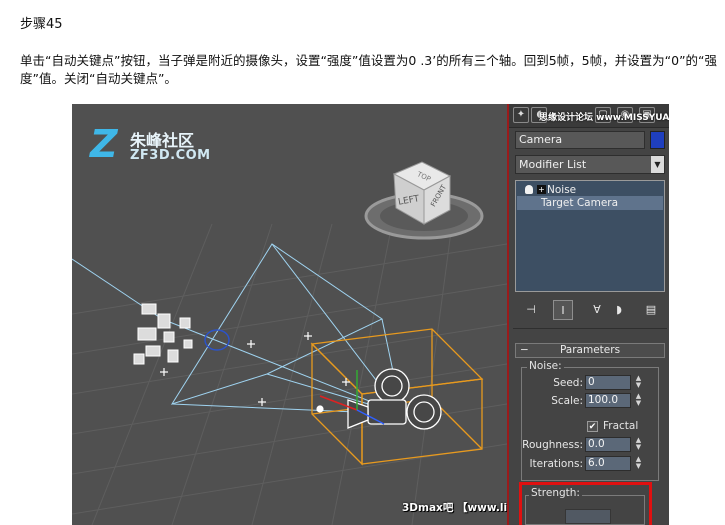 The height and width of the screenshot is (525, 725). What do you see at coordinates (170, 155) in the screenshot?
I see `logo-name-en: ZF3D.COM` at bounding box center [170, 155].